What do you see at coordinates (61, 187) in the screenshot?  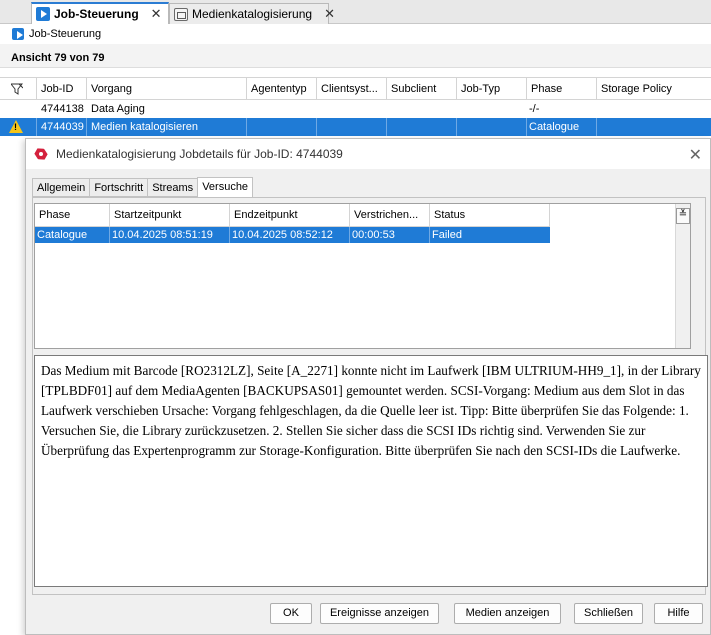 I see `tab-allgemein: Allgemein` at bounding box center [61, 187].